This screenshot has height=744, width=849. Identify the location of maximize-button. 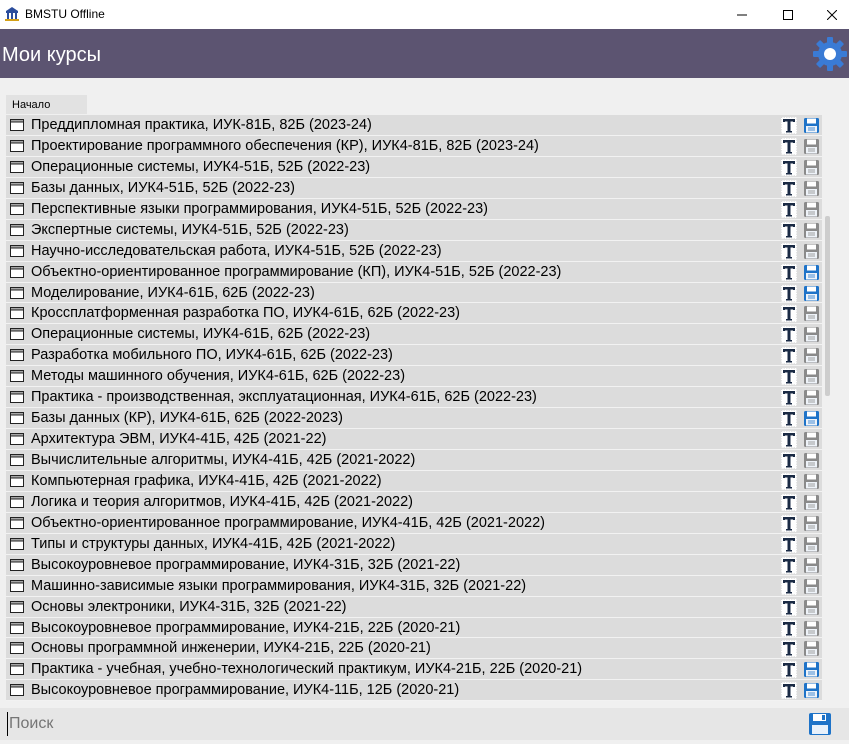
(788, 14).